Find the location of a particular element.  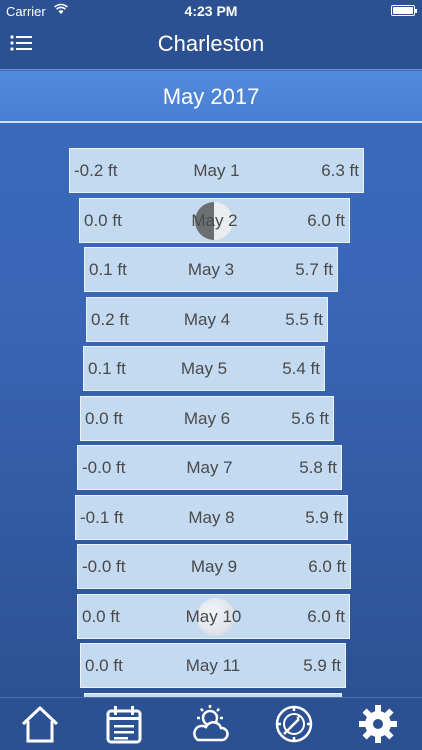

weather-icon is located at coordinates (211, 723).